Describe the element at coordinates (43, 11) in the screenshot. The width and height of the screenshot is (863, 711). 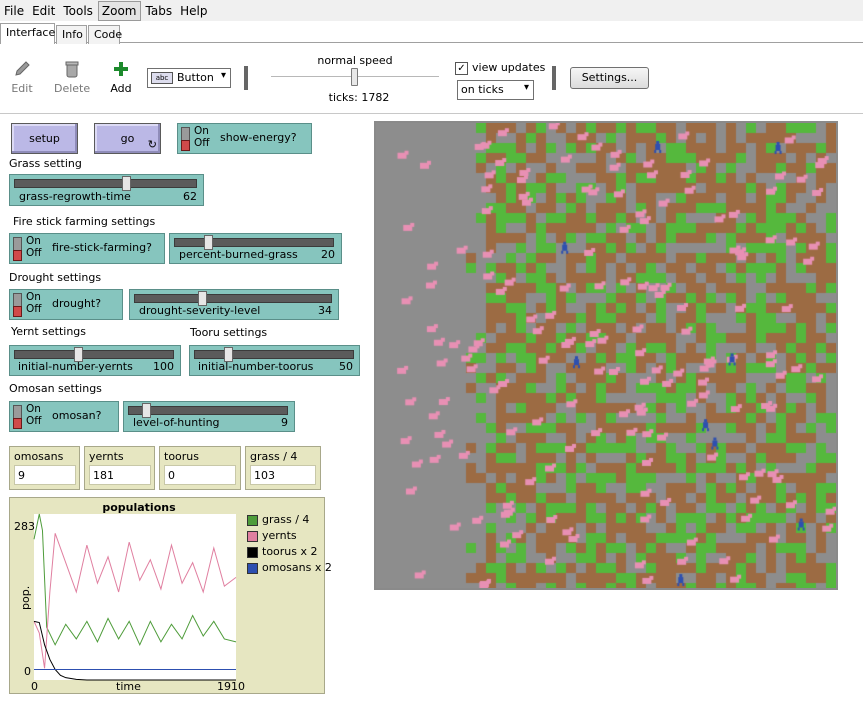
I see `menu-edit: Edit` at that location.